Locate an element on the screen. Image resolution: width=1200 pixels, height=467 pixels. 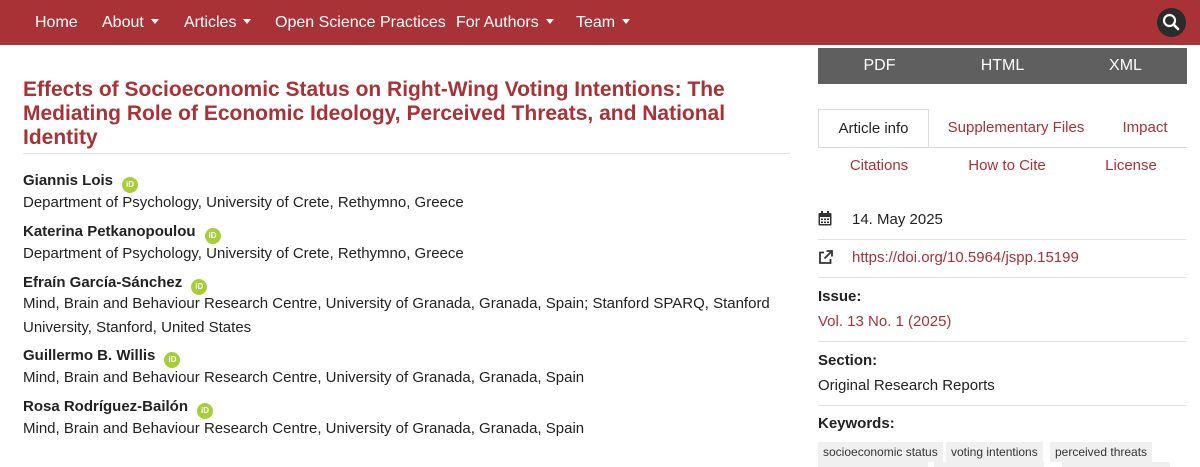
author-name: Katerina Petkanopoulou iD is located at coordinates (122, 233).